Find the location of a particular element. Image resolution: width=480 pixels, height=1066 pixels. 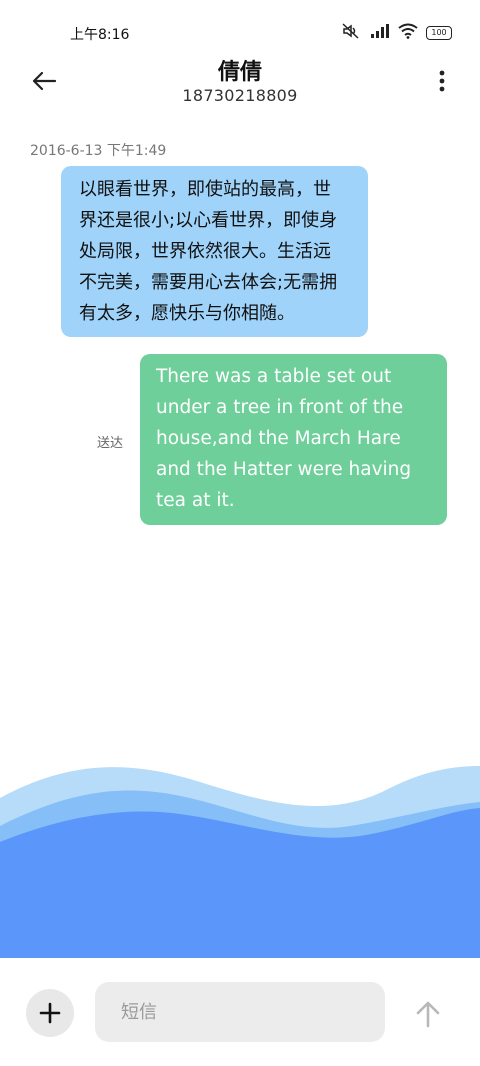

message-line: house,and the March Hare is located at coordinates (278, 438).